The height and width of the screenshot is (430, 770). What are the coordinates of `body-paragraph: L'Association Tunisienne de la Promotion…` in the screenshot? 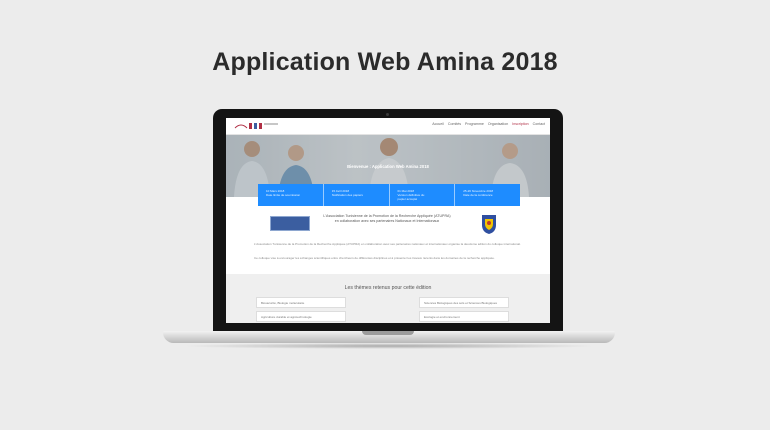 It's located at (387, 244).